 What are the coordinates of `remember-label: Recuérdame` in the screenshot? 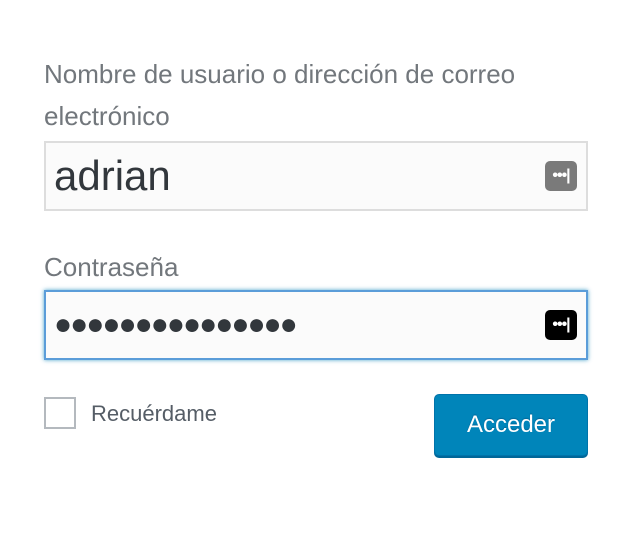 It's located at (154, 414).